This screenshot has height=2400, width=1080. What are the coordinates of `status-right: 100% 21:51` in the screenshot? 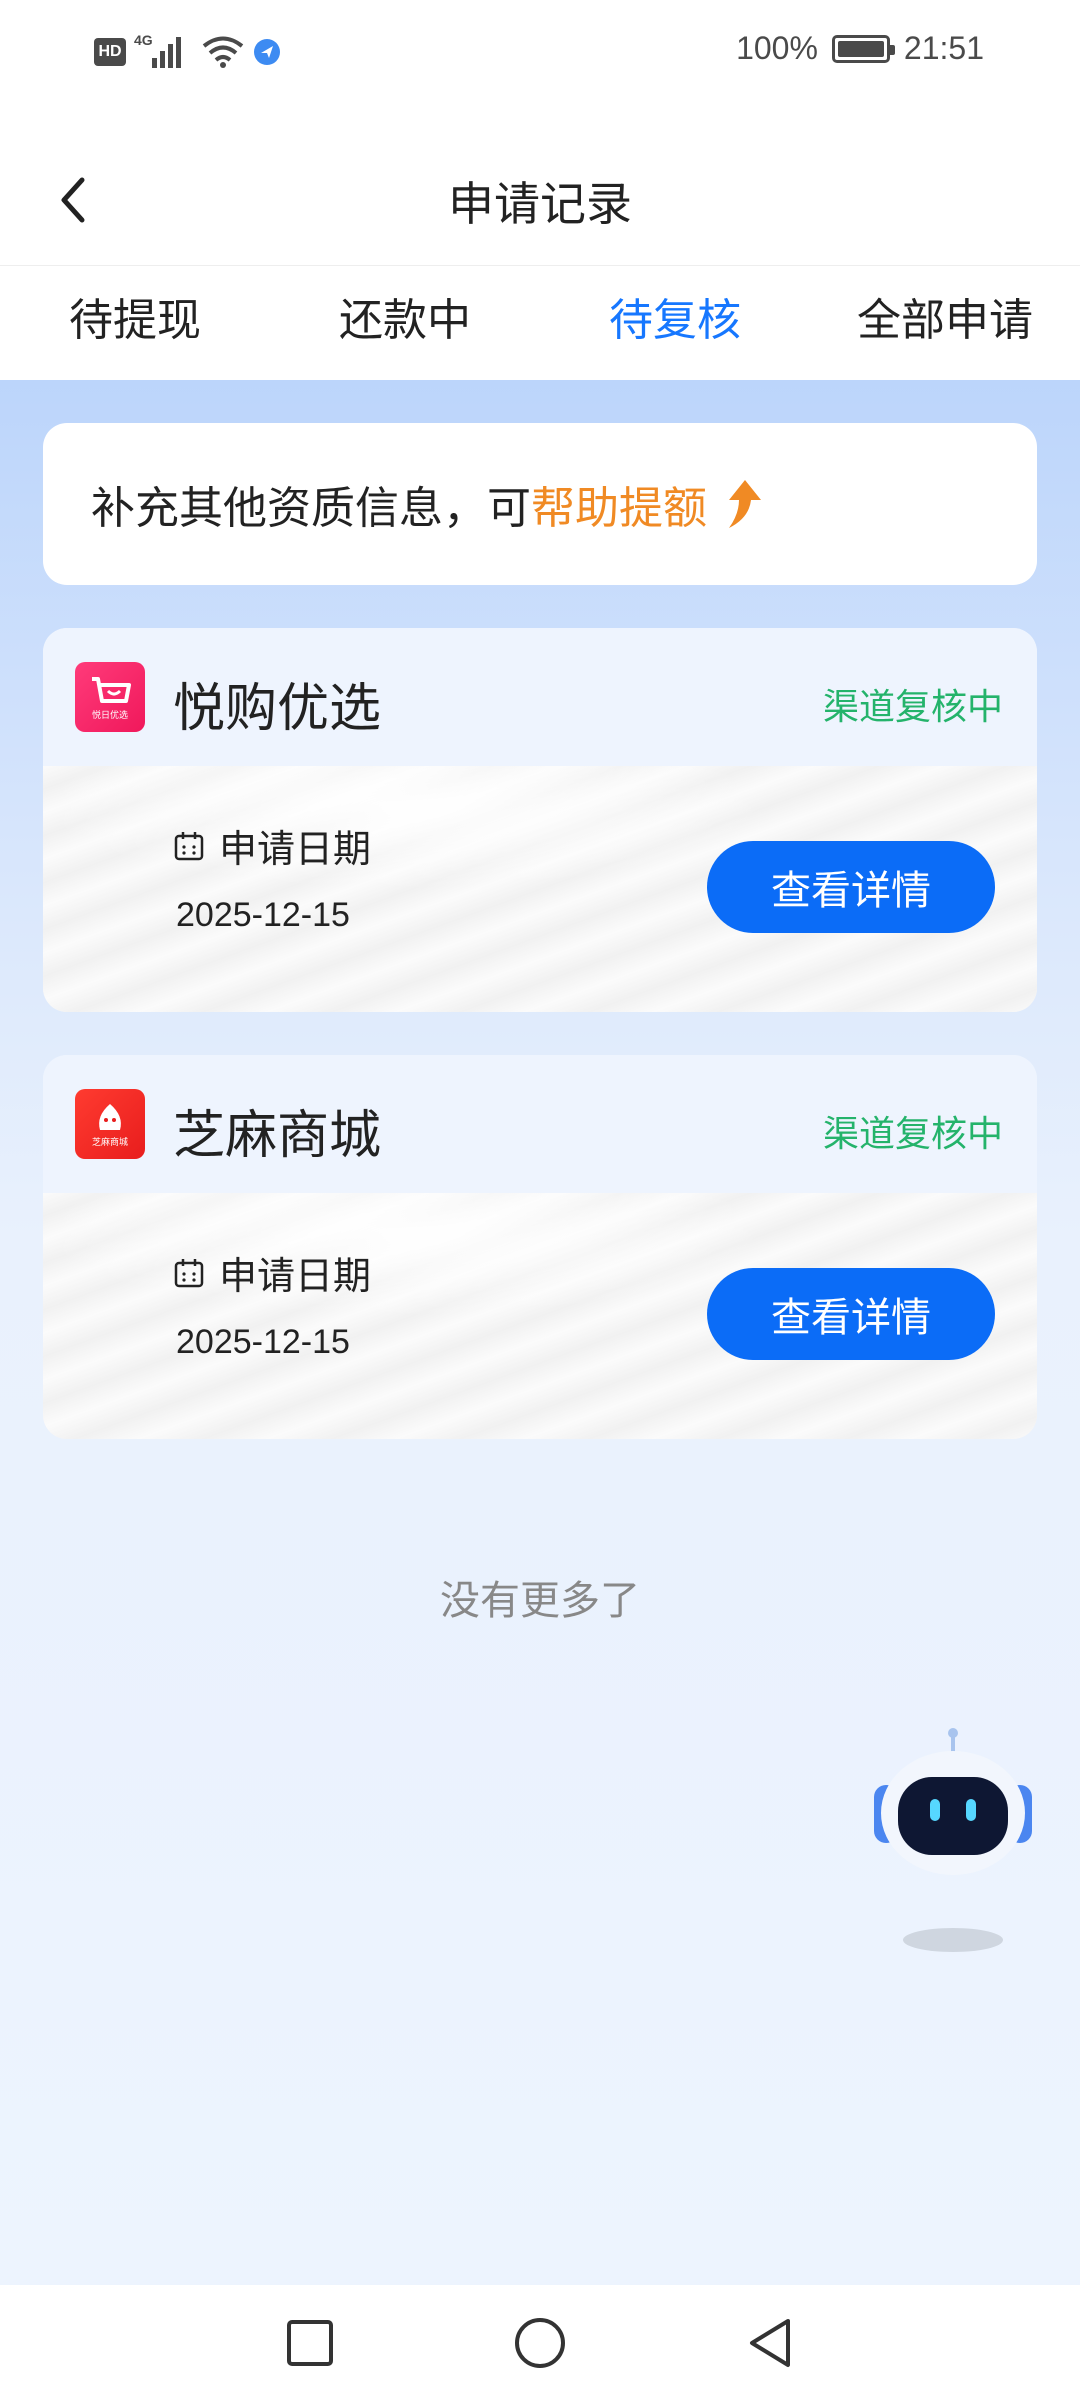 It's located at (860, 48).